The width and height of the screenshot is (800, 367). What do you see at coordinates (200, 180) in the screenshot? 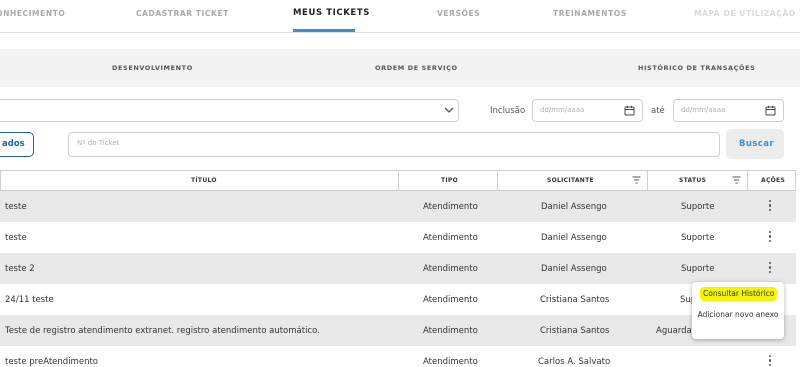
I see `column-header-titulo: TÍTULO` at bounding box center [200, 180].